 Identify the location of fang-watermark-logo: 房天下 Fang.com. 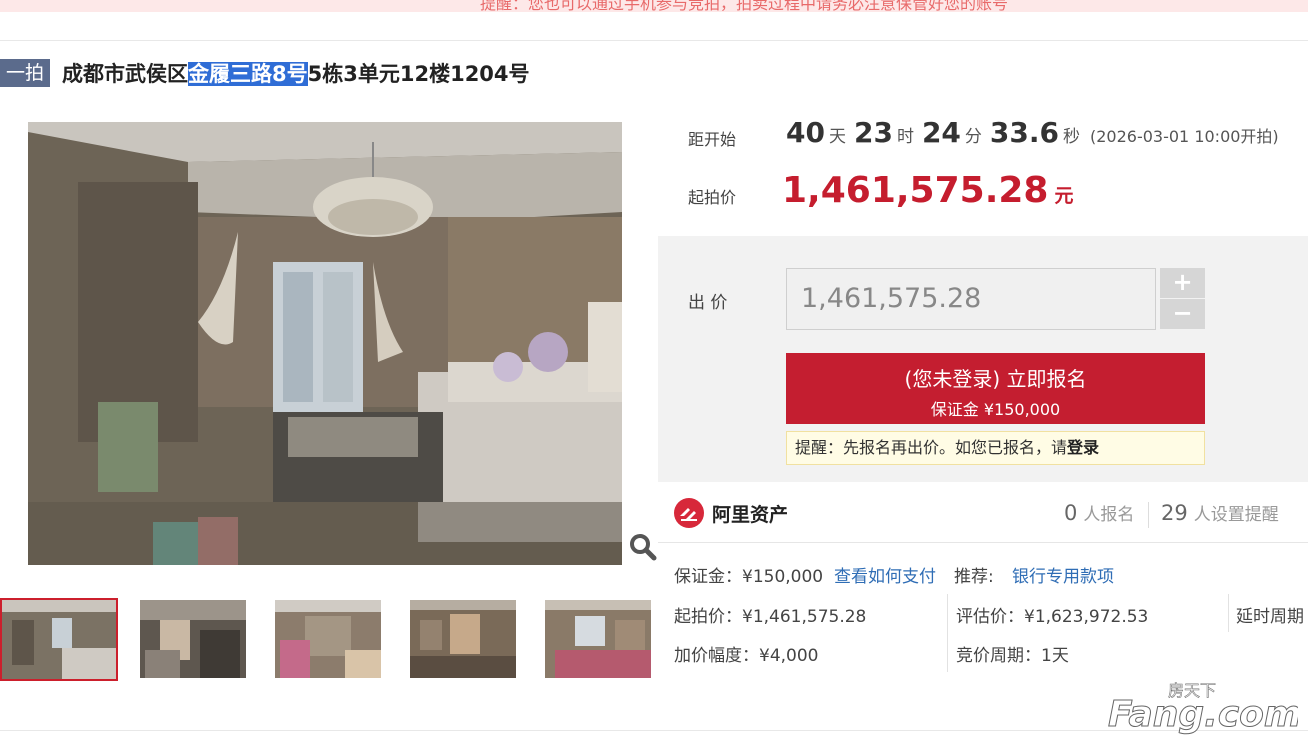
(1205, 706).